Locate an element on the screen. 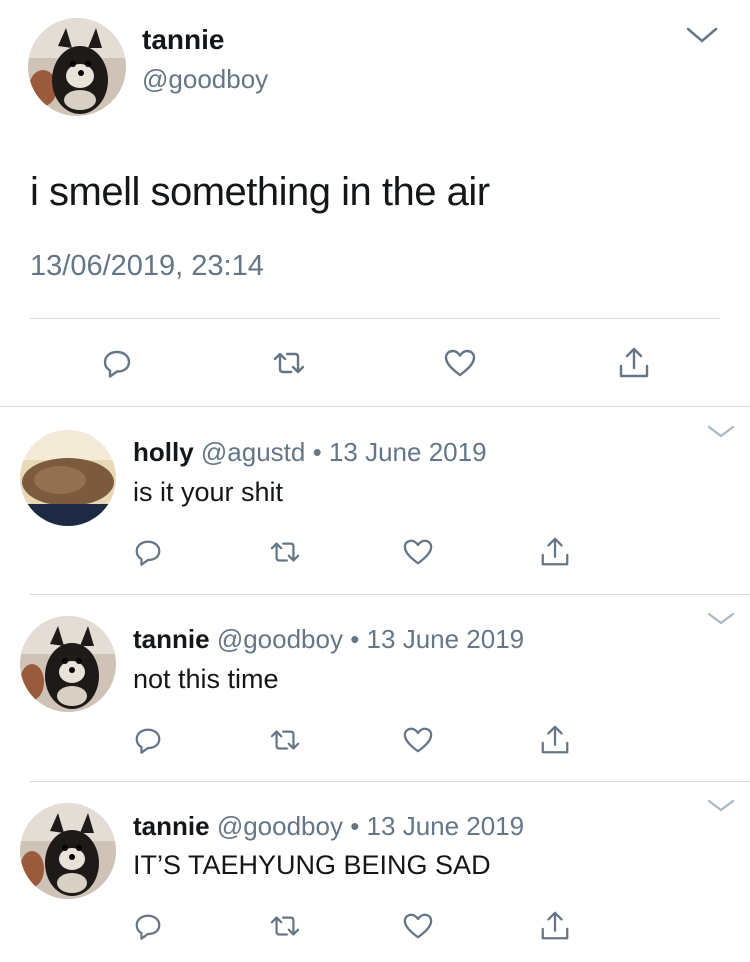 This screenshot has width=750, height=962. reply-text: IT’S TAEHYUNG BEING SAD is located at coordinates (312, 865).